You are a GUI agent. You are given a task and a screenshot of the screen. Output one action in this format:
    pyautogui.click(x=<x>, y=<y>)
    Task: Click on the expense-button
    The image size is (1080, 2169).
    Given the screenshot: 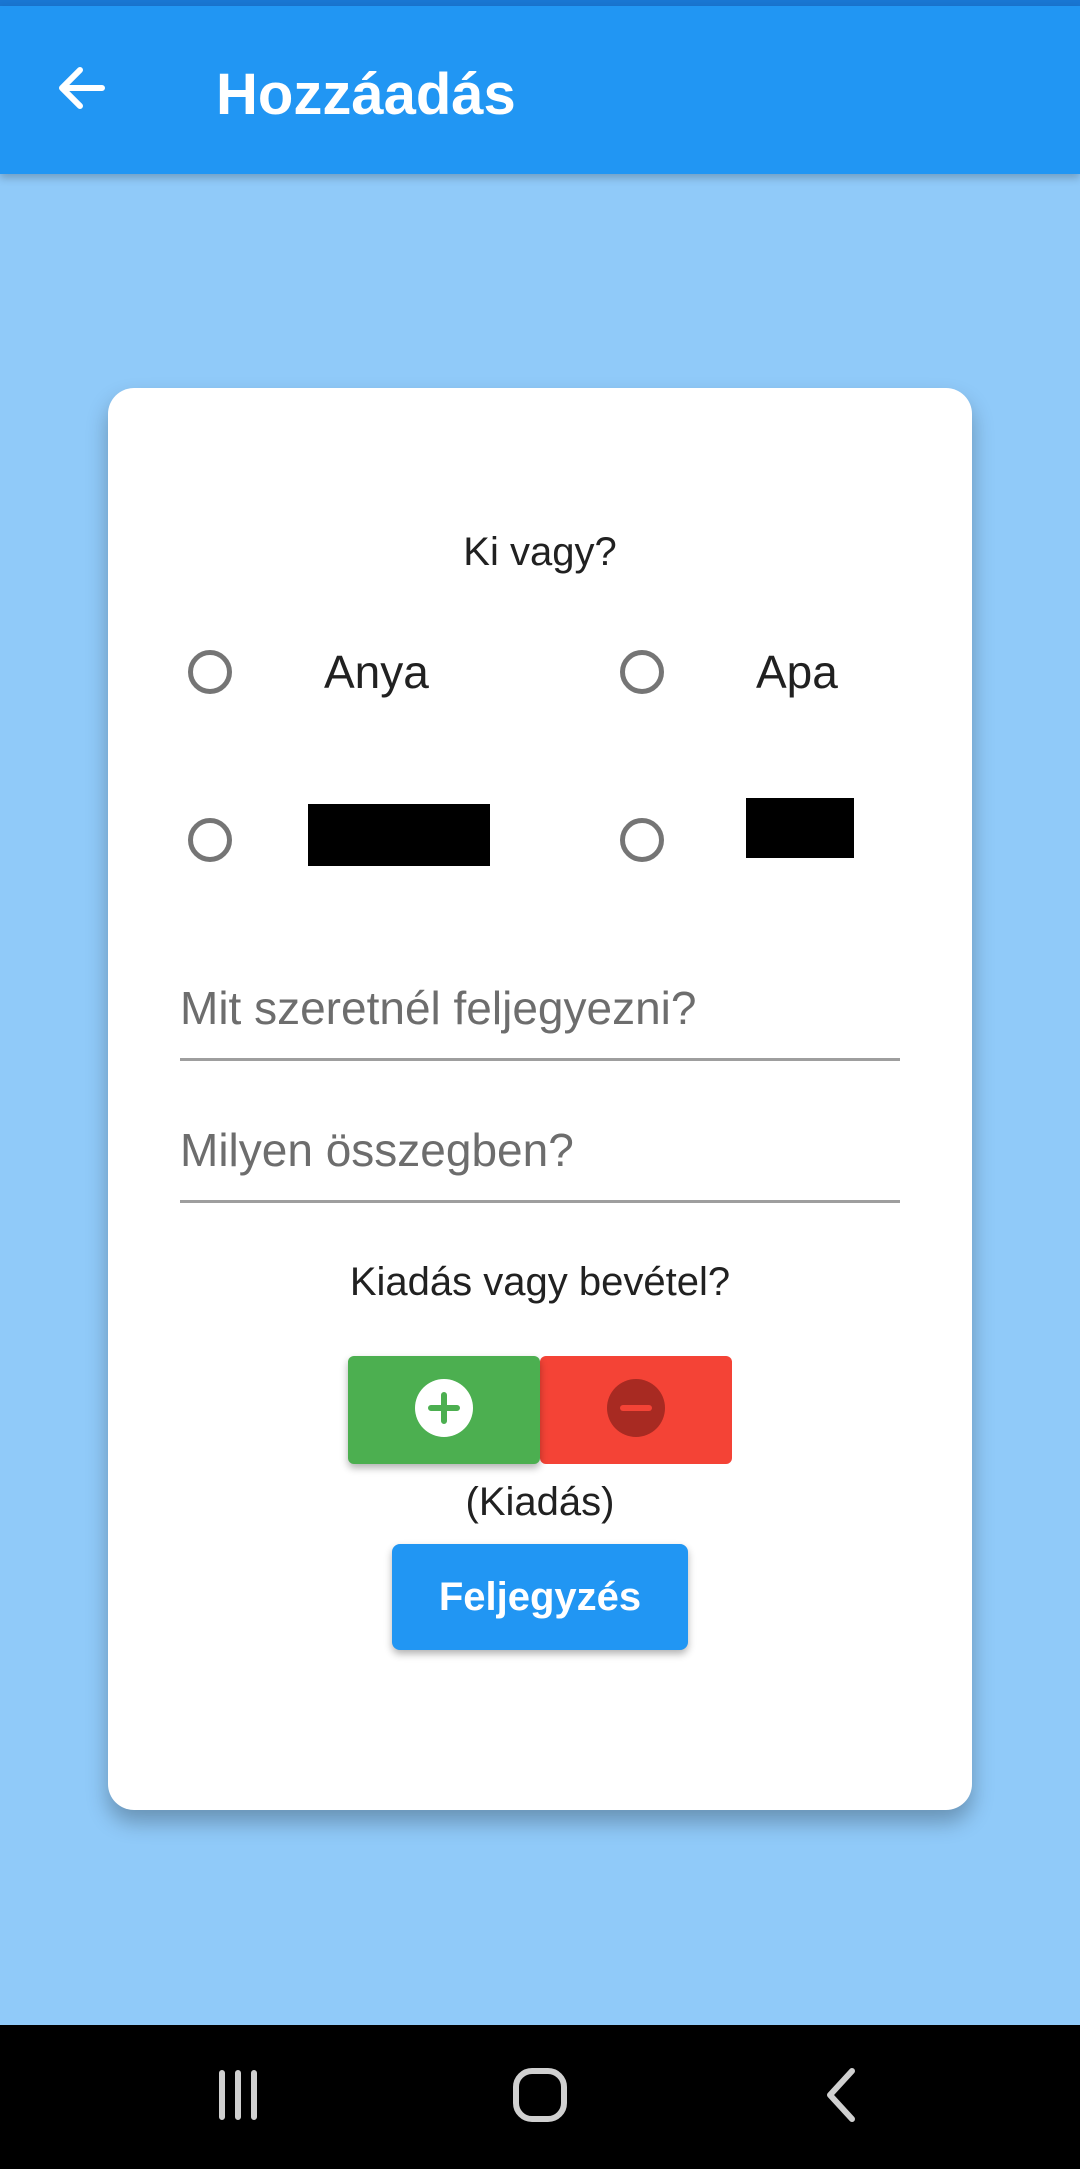 What is the action you would take?
    pyautogui.click(x=636, y=1410)
    